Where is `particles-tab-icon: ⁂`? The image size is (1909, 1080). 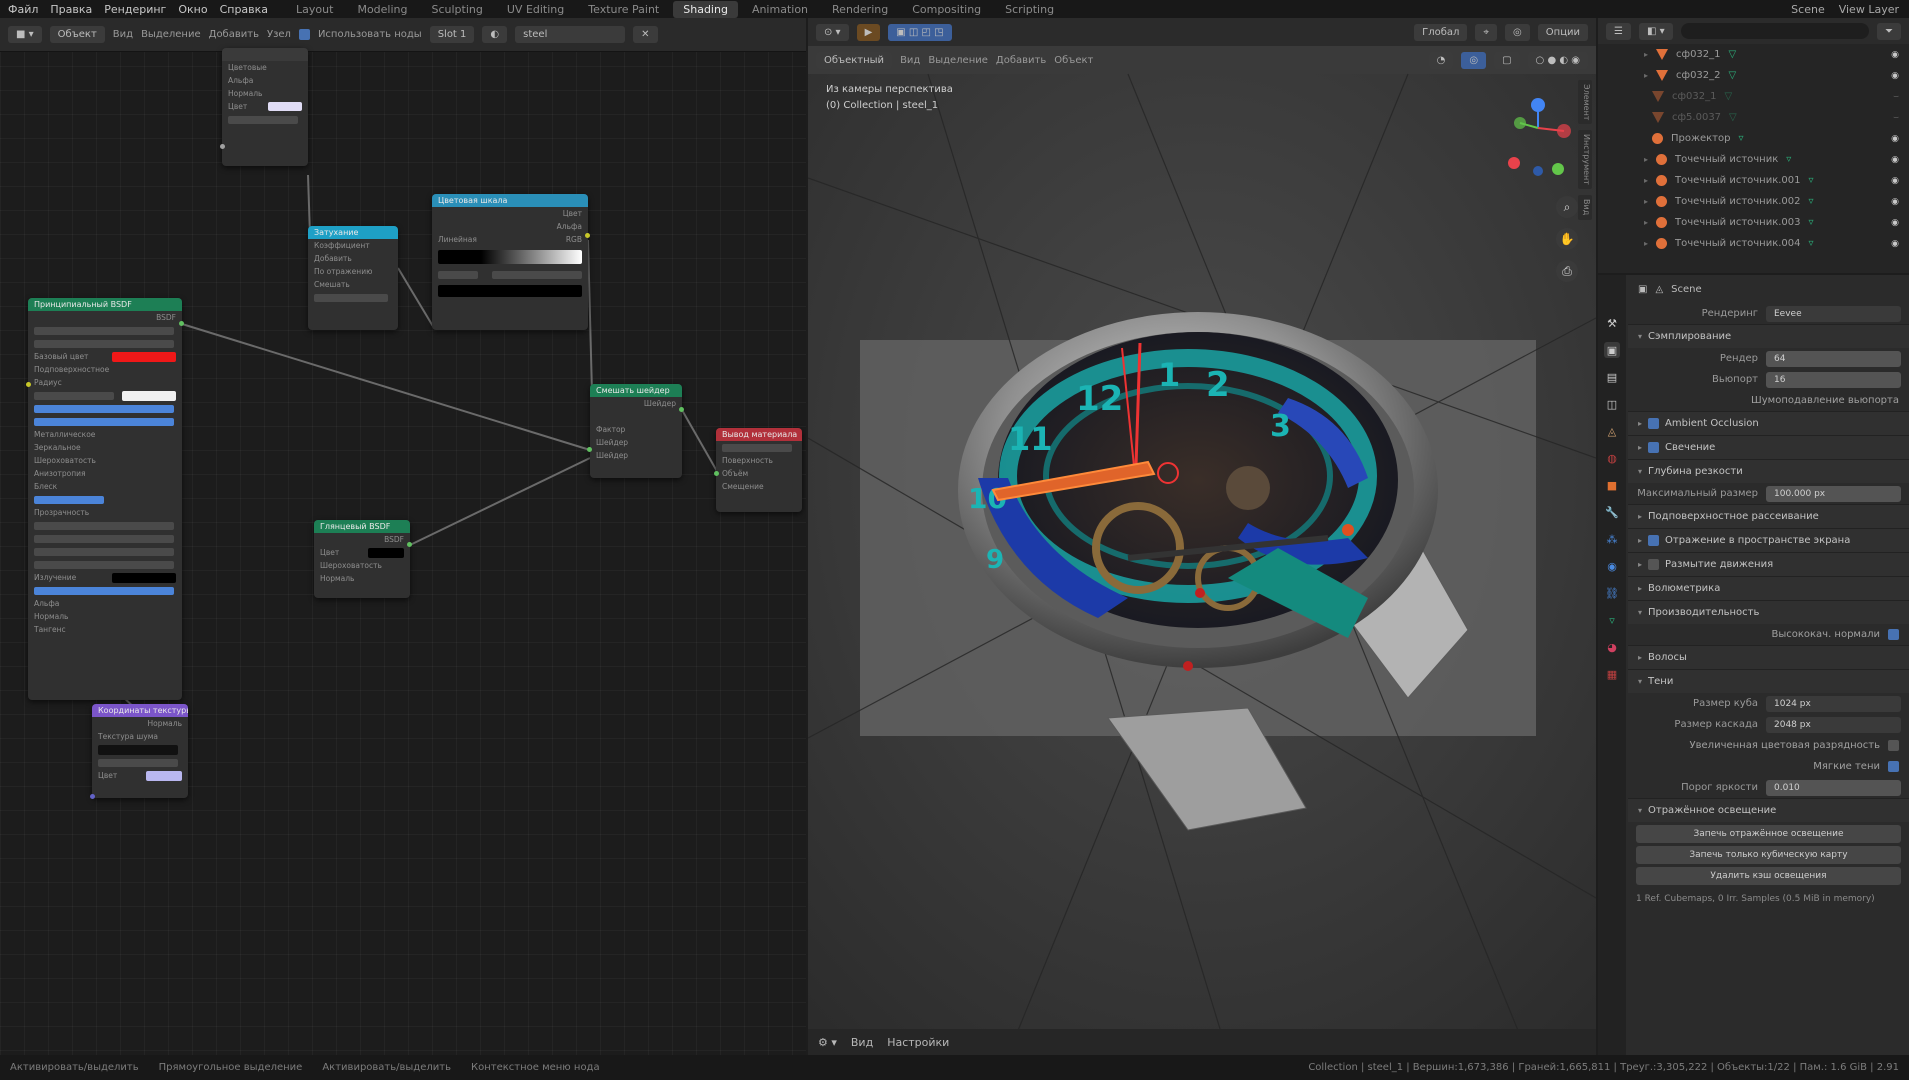 particles-tab-icon: ⁂ is located at coordinates (1612, 539).